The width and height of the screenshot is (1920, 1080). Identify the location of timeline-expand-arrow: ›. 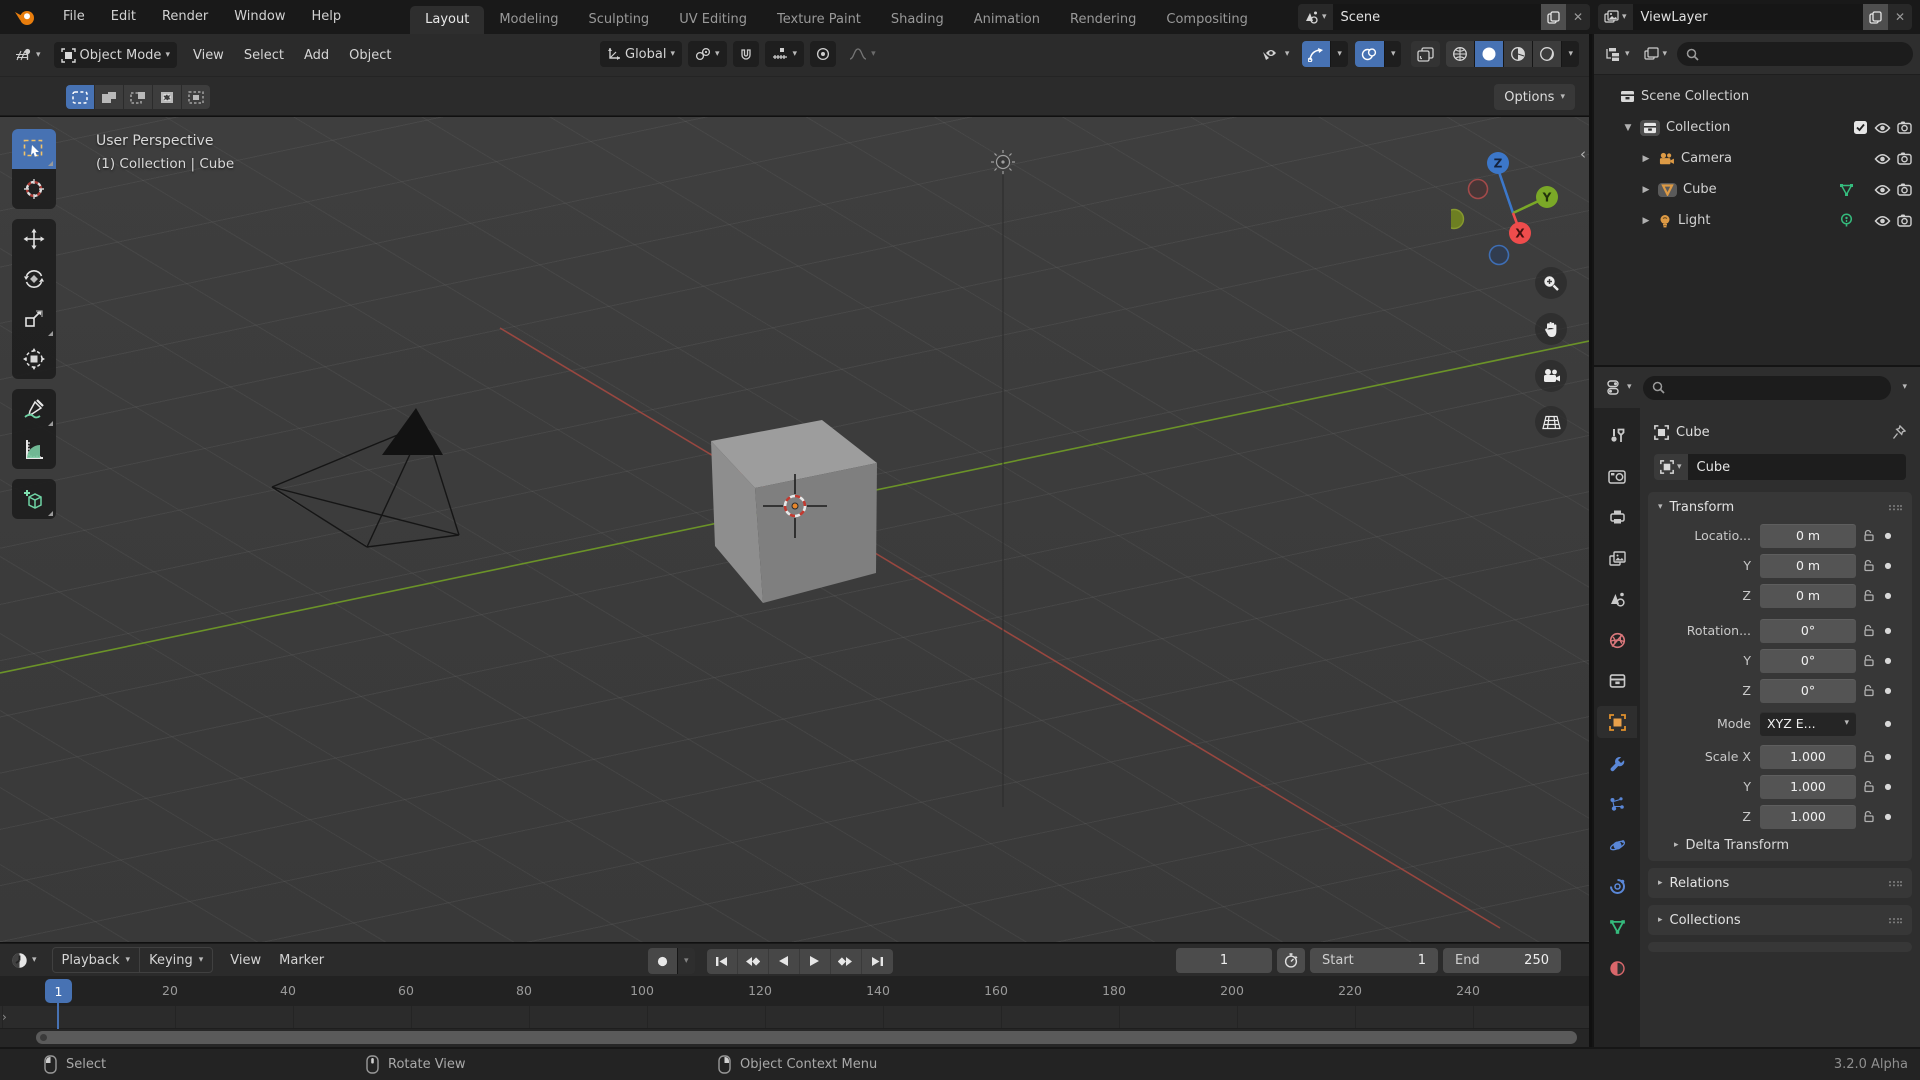
(4, 1017).